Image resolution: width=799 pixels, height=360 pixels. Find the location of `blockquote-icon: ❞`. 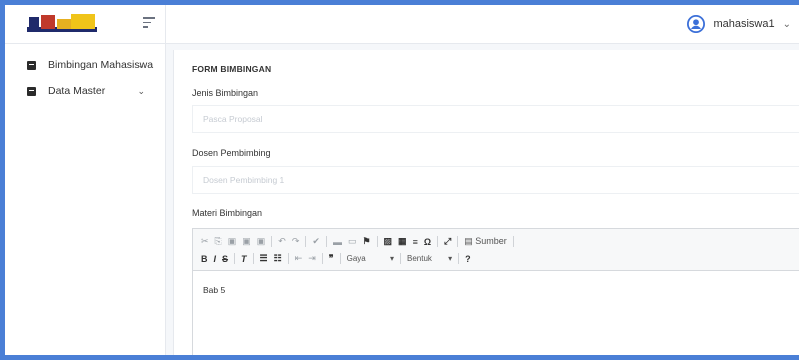

blockquote-icon: ❞ is located at coordinates (331, 258).